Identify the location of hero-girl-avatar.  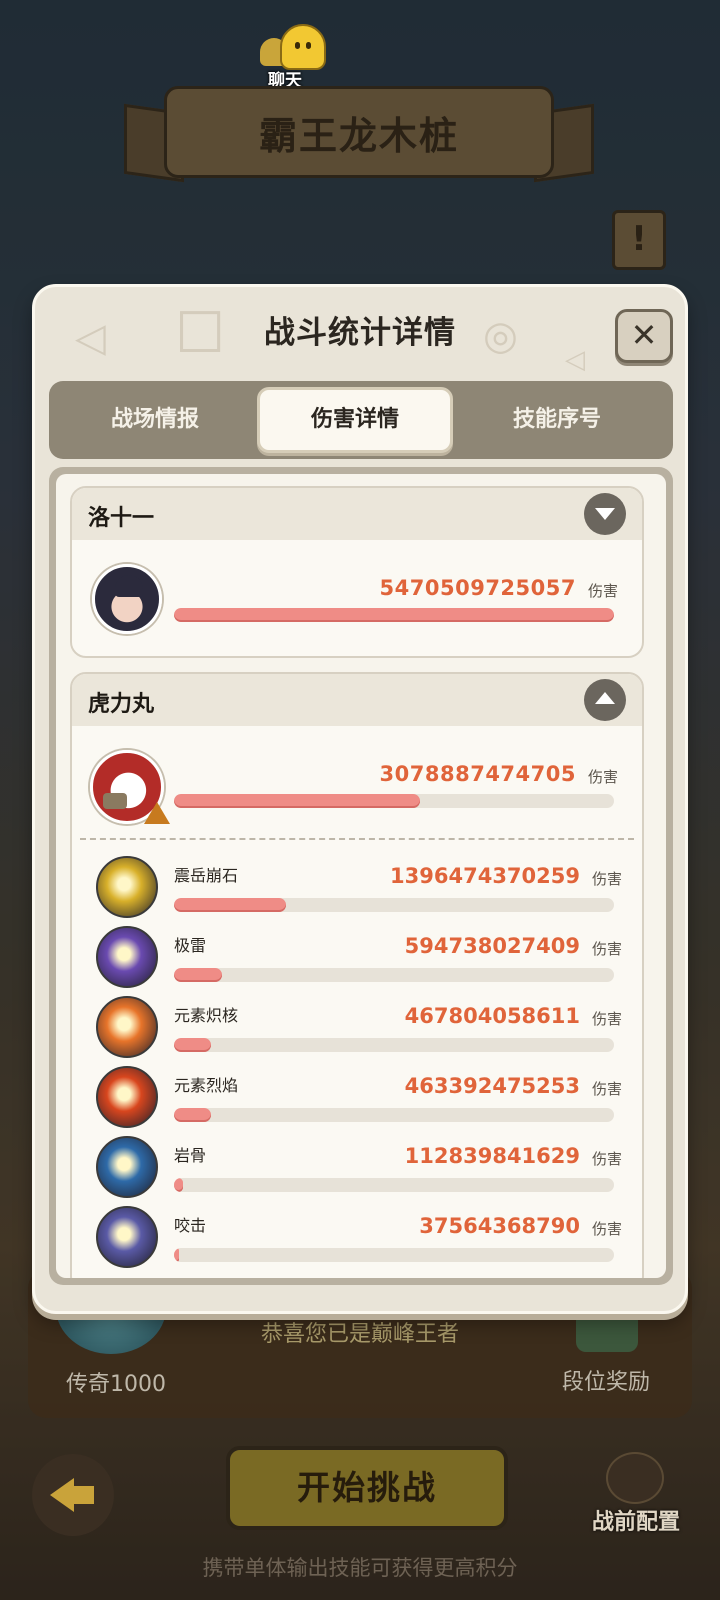
(127, 599).